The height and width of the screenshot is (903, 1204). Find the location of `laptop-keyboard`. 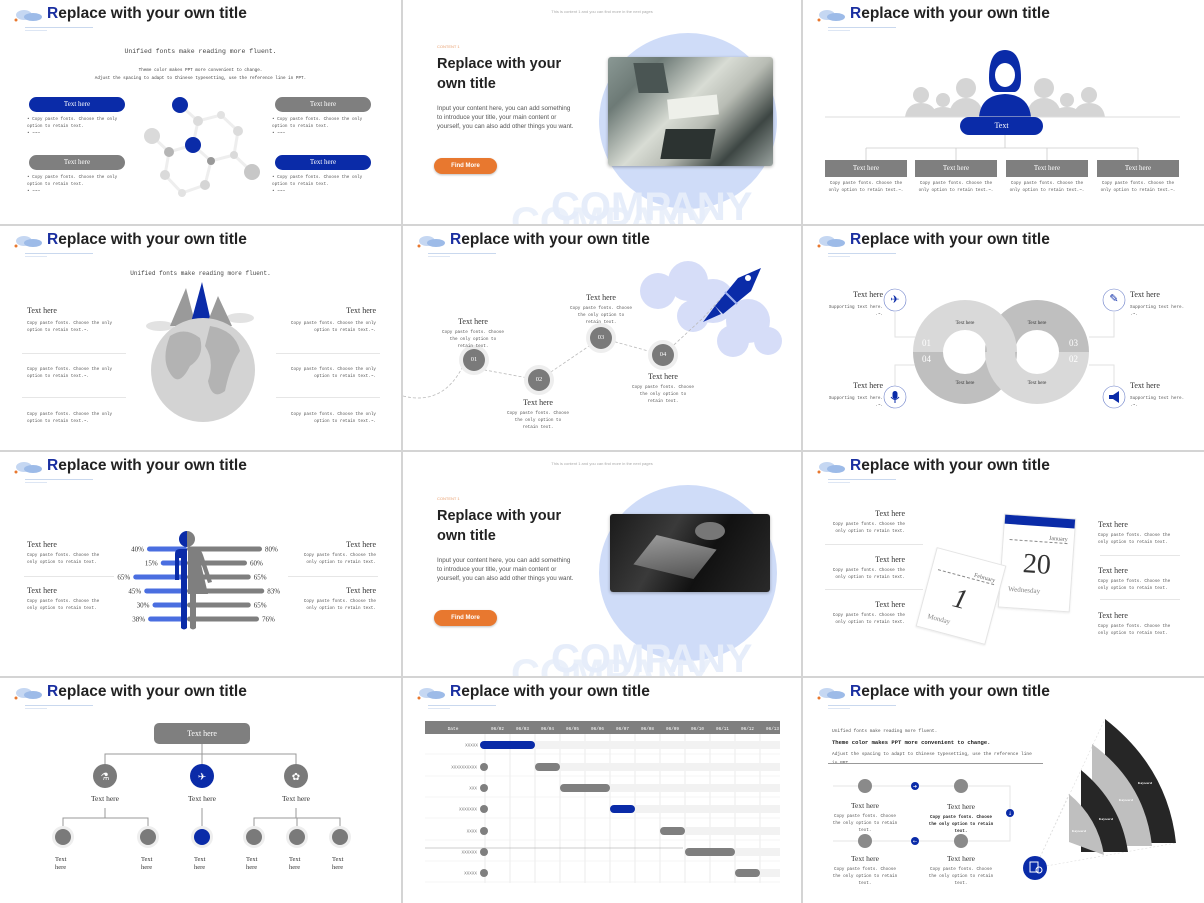

laptop-keyboard is located at coordinates (675, 557).